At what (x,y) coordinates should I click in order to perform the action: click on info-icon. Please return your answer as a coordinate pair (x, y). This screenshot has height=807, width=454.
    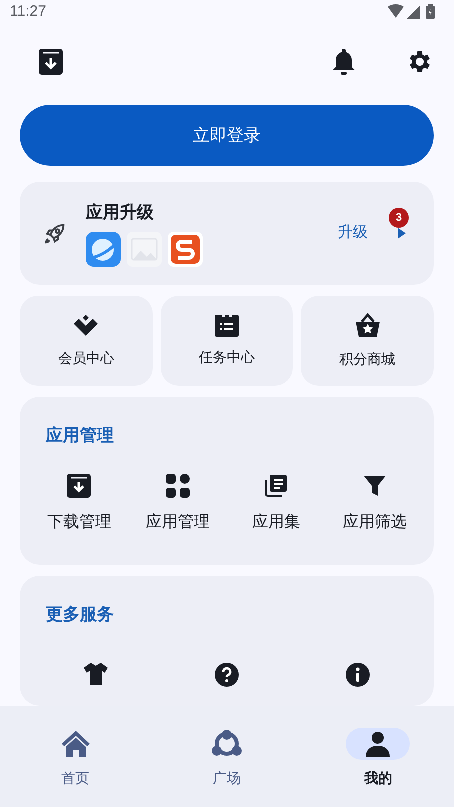
    Looking at the image, I should click on (358, 675).